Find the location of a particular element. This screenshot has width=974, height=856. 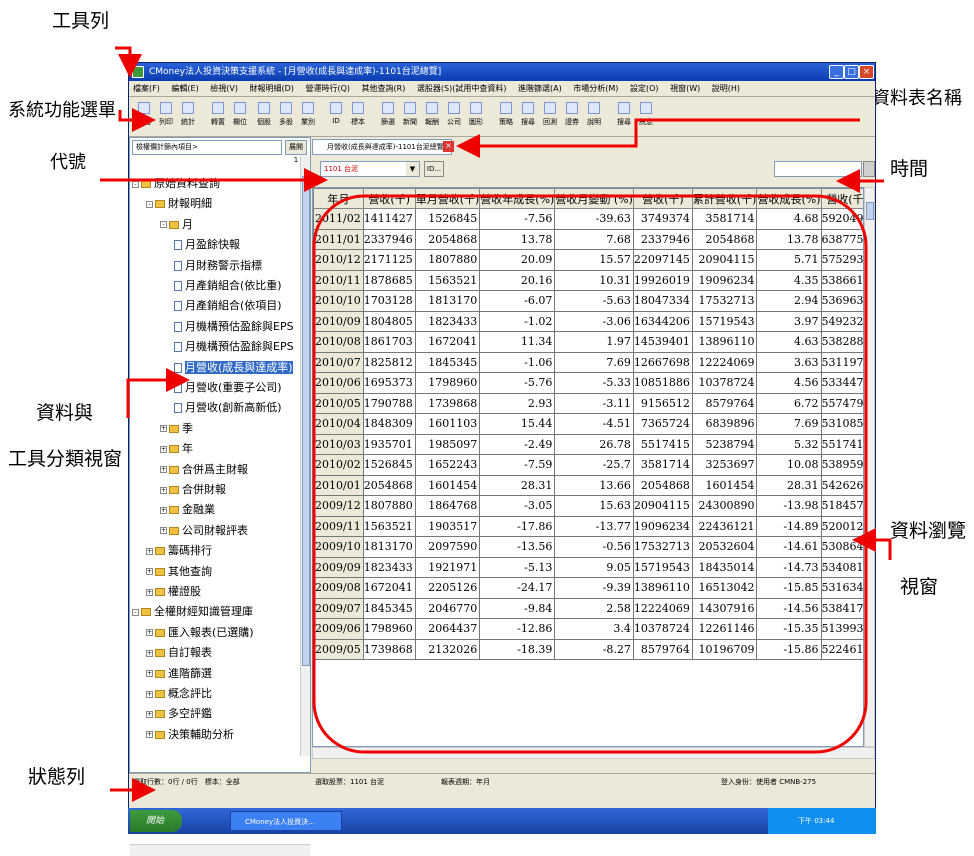

tab-close-icon: × is located at coordinates (448, 146).